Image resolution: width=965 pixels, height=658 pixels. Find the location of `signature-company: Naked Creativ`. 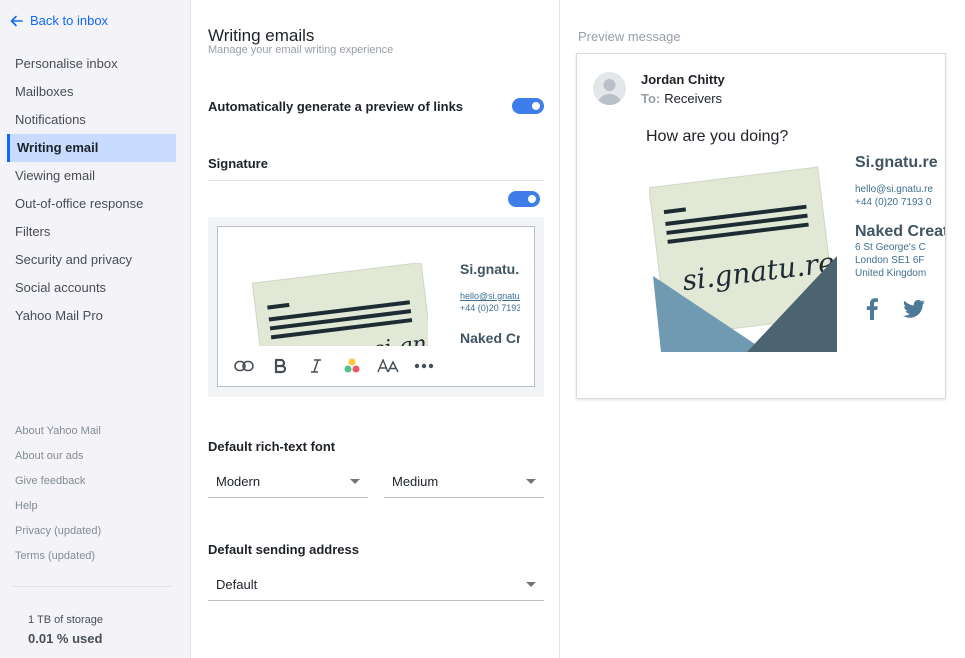

signature-company: Naked Creativ is located at coordinates (490, 338).